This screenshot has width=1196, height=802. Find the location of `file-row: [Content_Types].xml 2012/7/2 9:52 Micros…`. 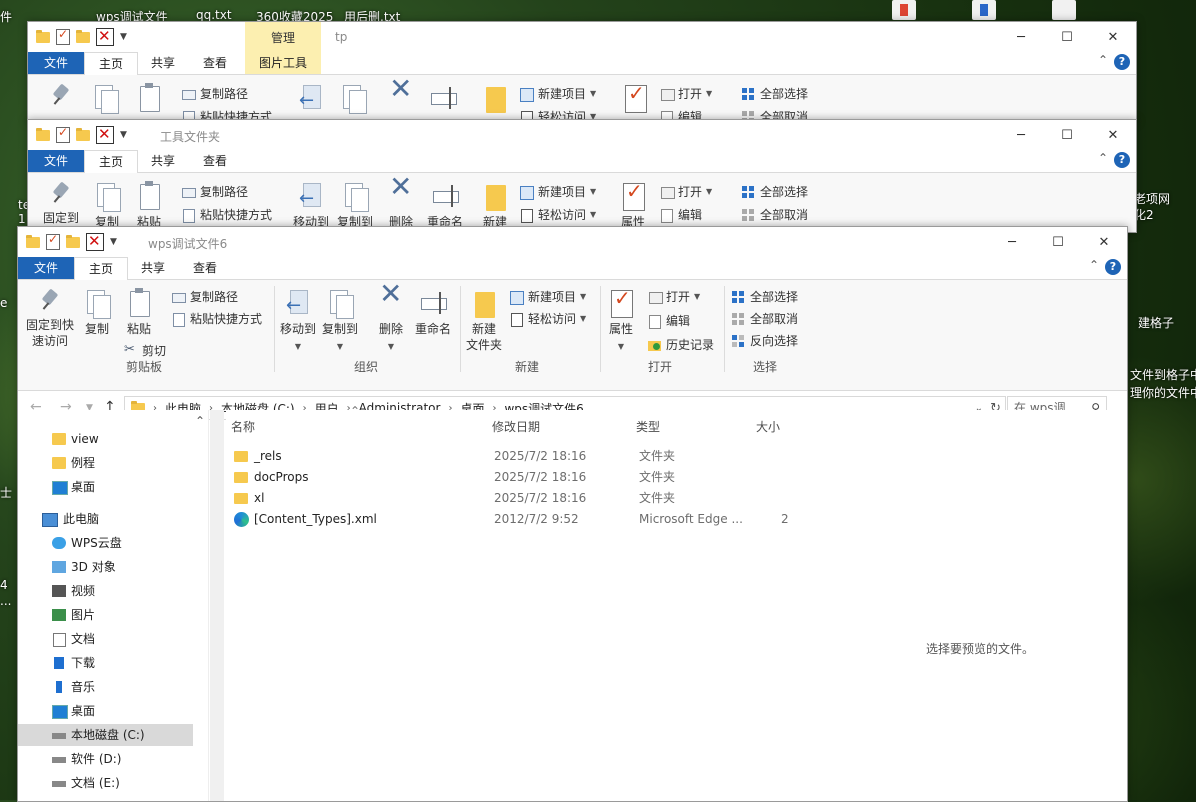

file-row: [Content_Types].xml 2012/7/2 9:52 Micros… is located at coordinates (516, 519).